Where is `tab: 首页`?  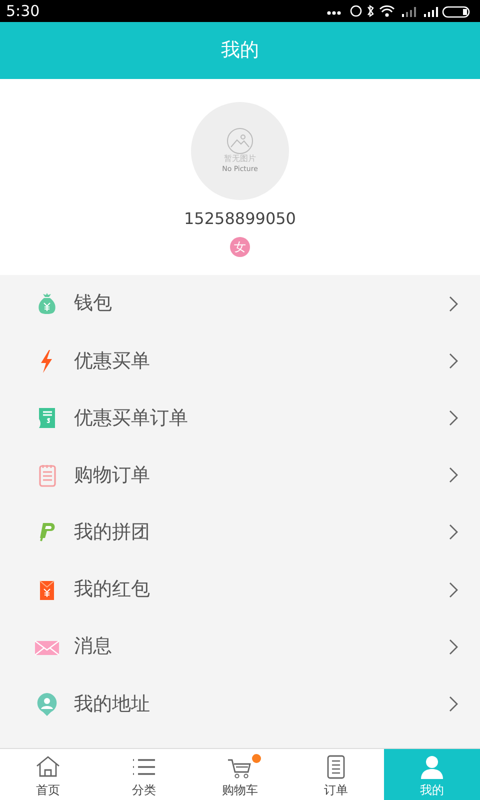
tab: 首页 is located at coordinates (48, 774).